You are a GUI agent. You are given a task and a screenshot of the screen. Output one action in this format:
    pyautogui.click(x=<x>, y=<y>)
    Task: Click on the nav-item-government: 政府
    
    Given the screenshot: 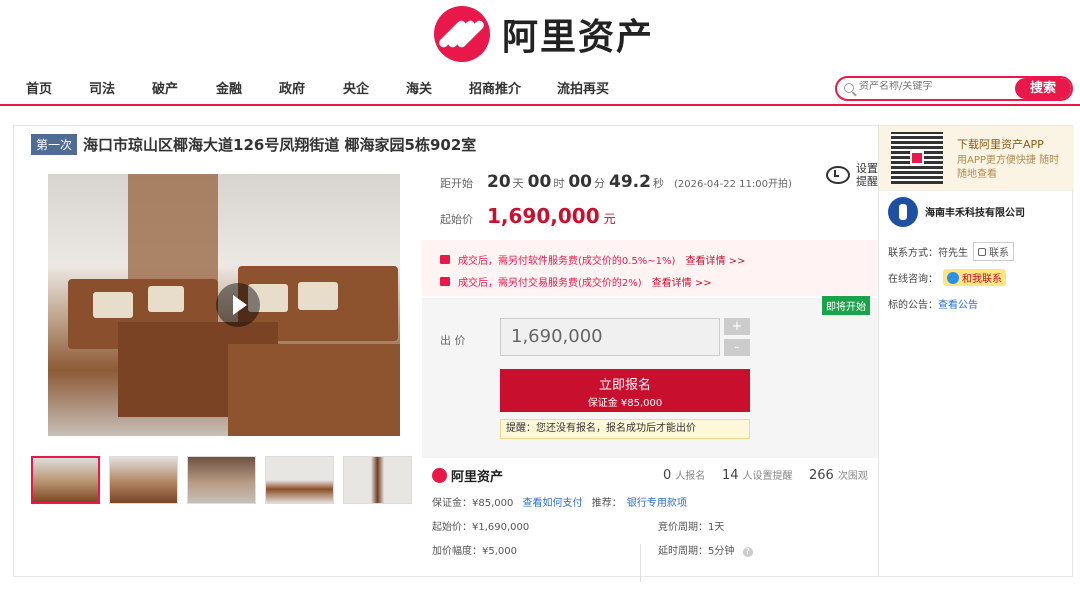 What is the action you would take?
    pyautogui.click(x=292, y=87)
    